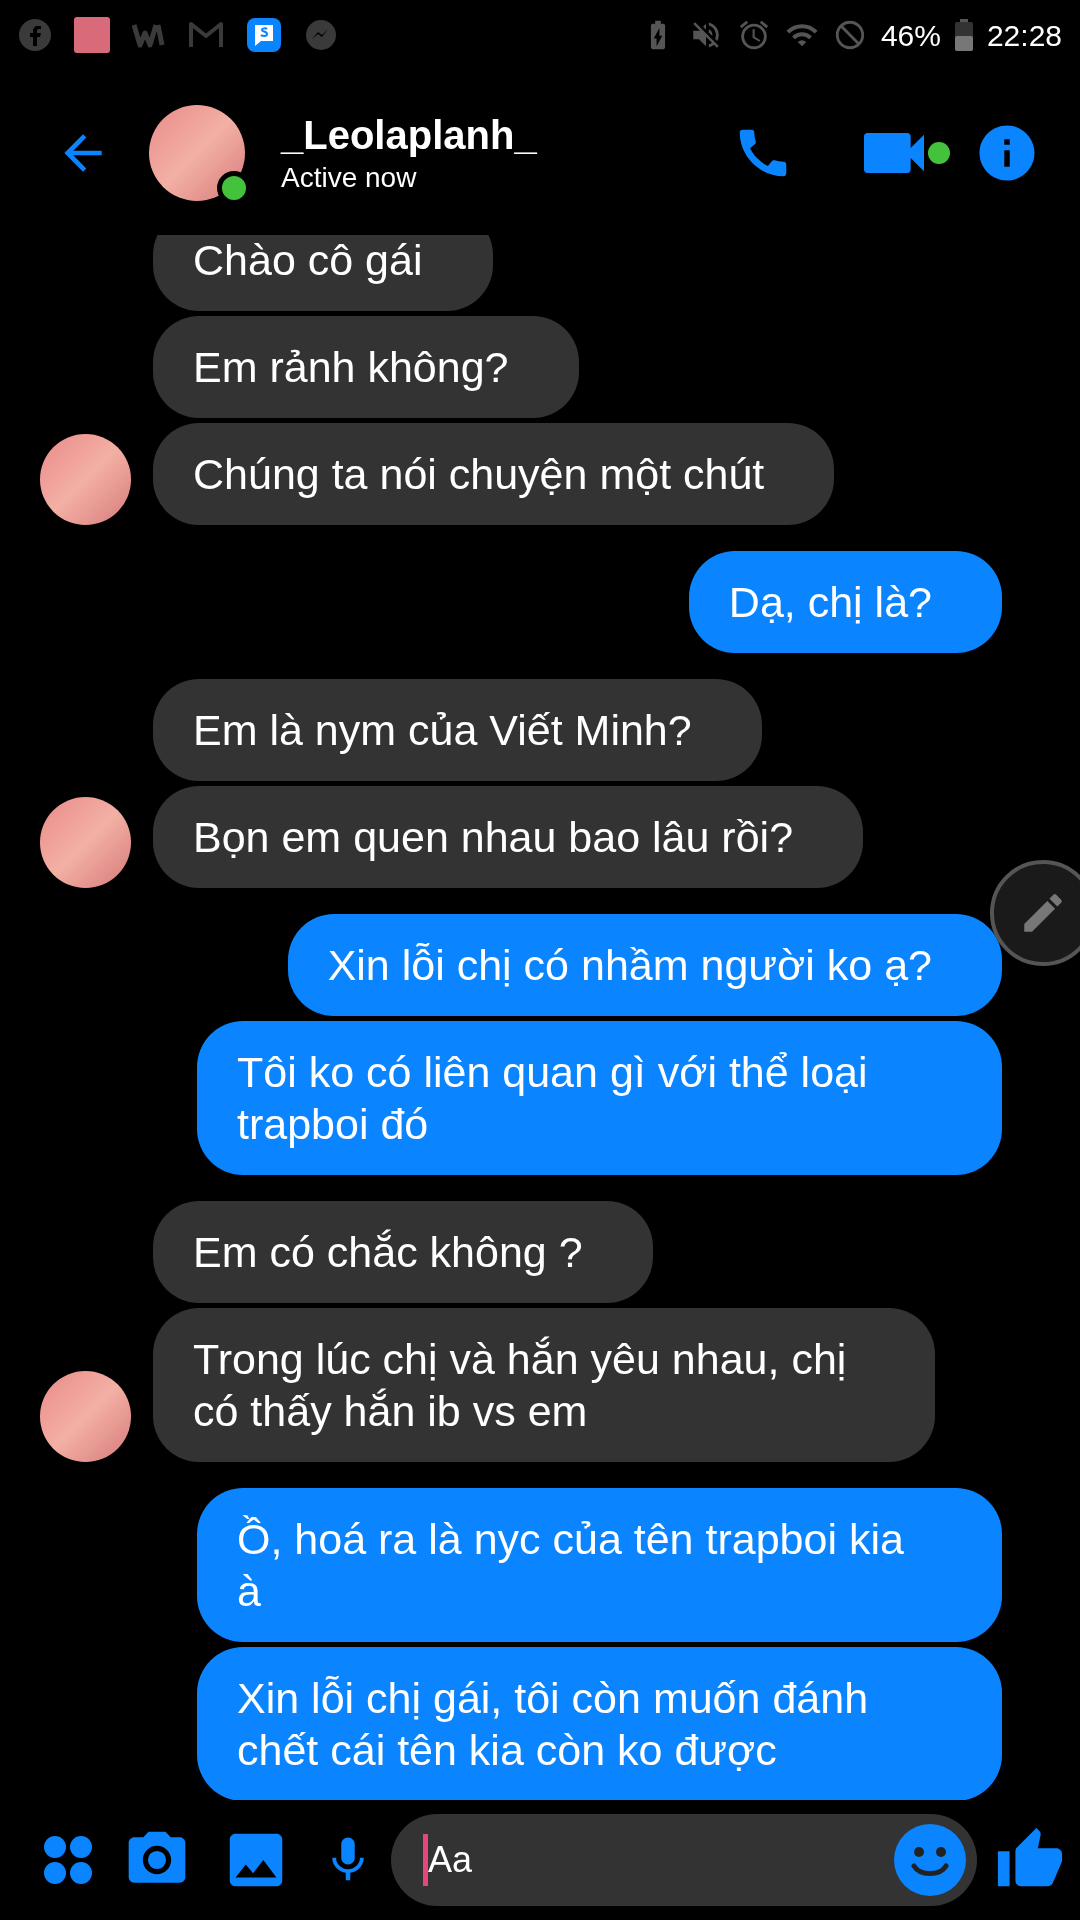 The width and height of the screenshot is (1080, 1920). What do you see at coordinates (644, 965) in the screenshot?
I see `sent-message: Xin lỗi chị có nhầm người ko ạ?` at bounding box center [644, 965].